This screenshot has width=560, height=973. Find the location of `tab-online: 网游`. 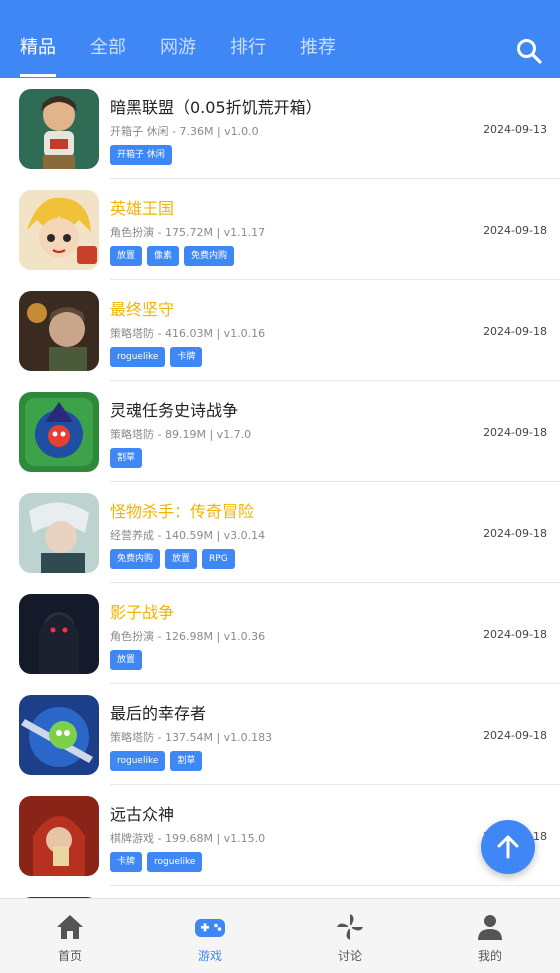

tab-online: 网游 is located at coordinates (178, 55).